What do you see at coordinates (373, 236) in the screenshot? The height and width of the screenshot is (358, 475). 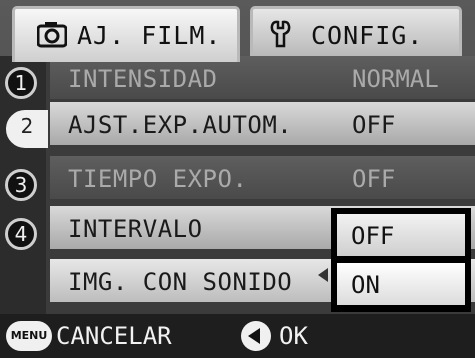 I see `option-label: OFF` at bounding box center [373, 236].